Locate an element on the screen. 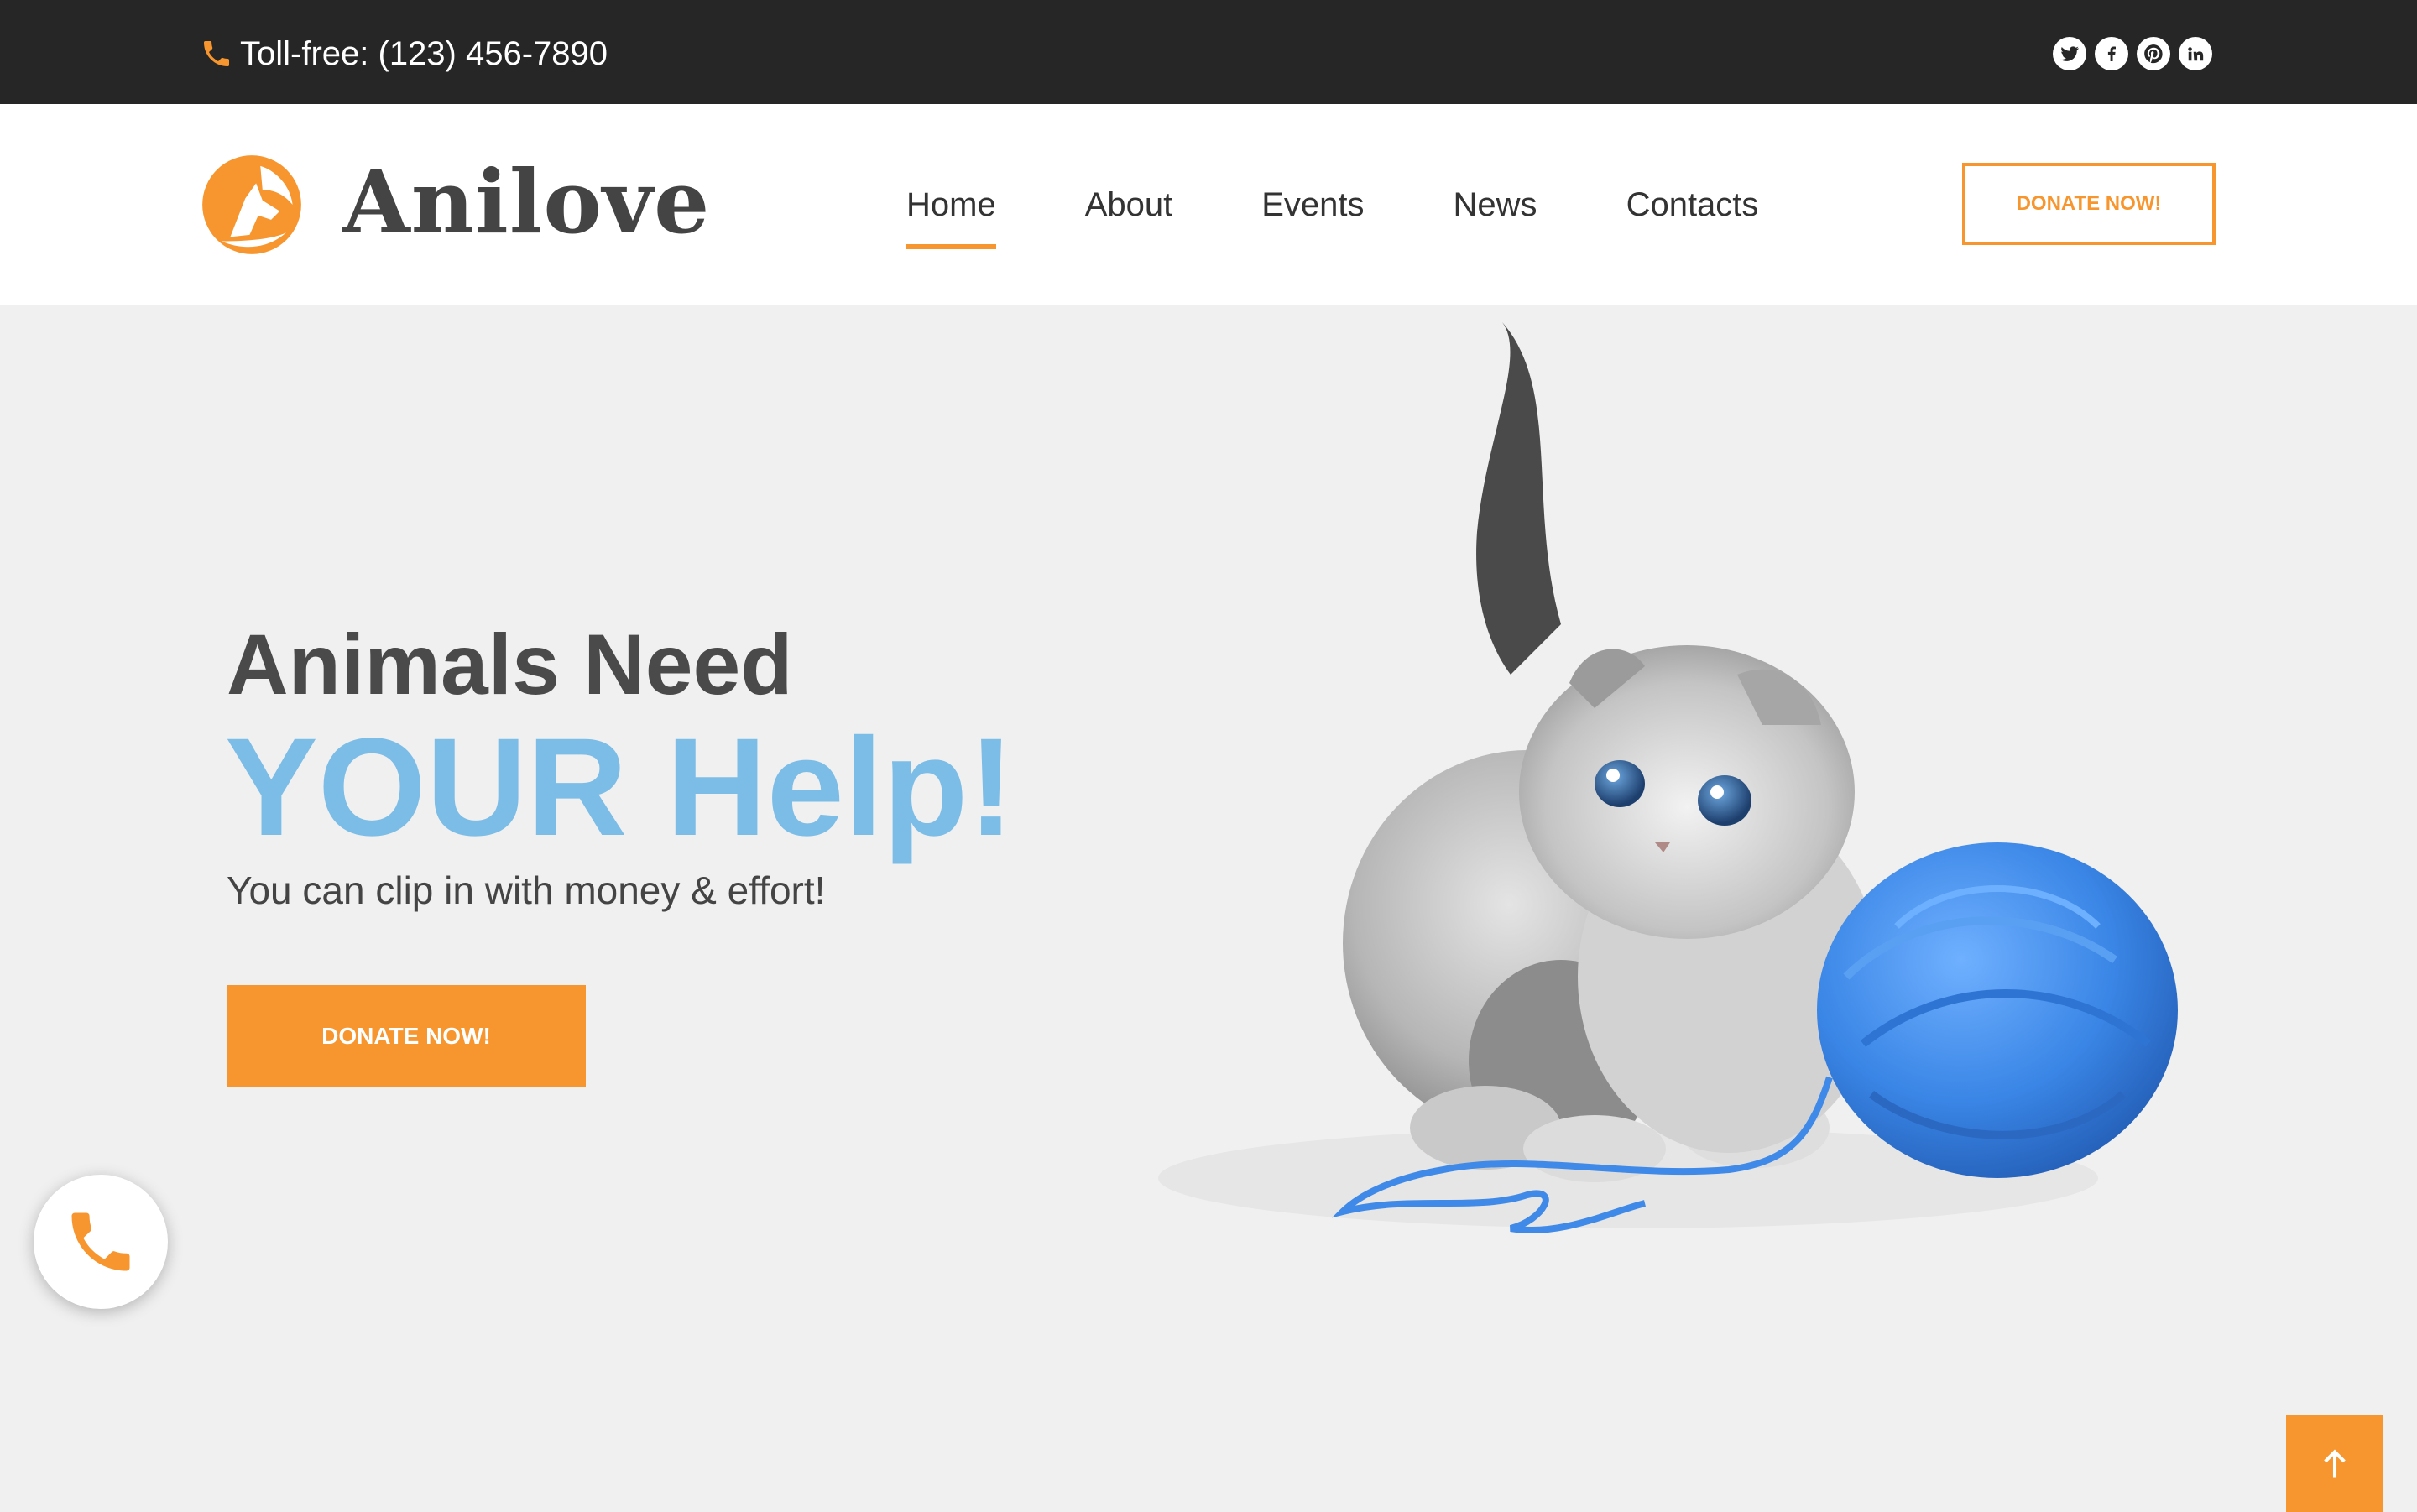  floating-call-button is located at coordinates (101, 1242).